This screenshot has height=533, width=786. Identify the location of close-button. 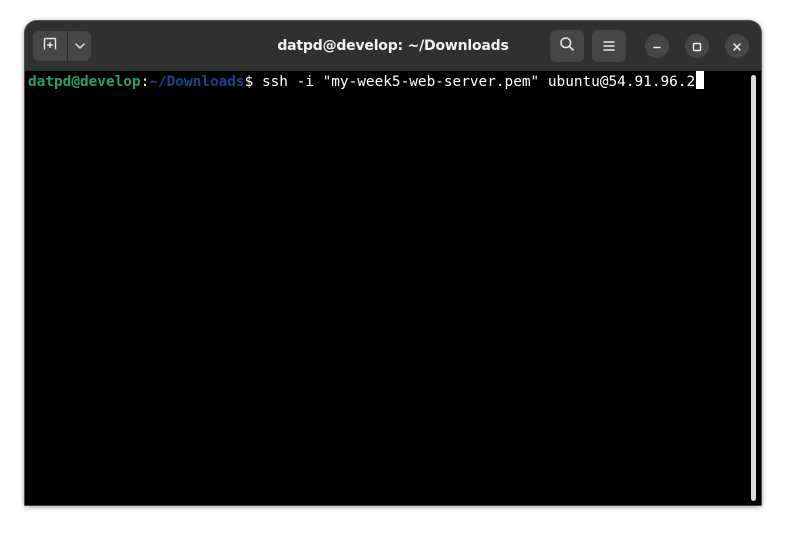
(737, 46).